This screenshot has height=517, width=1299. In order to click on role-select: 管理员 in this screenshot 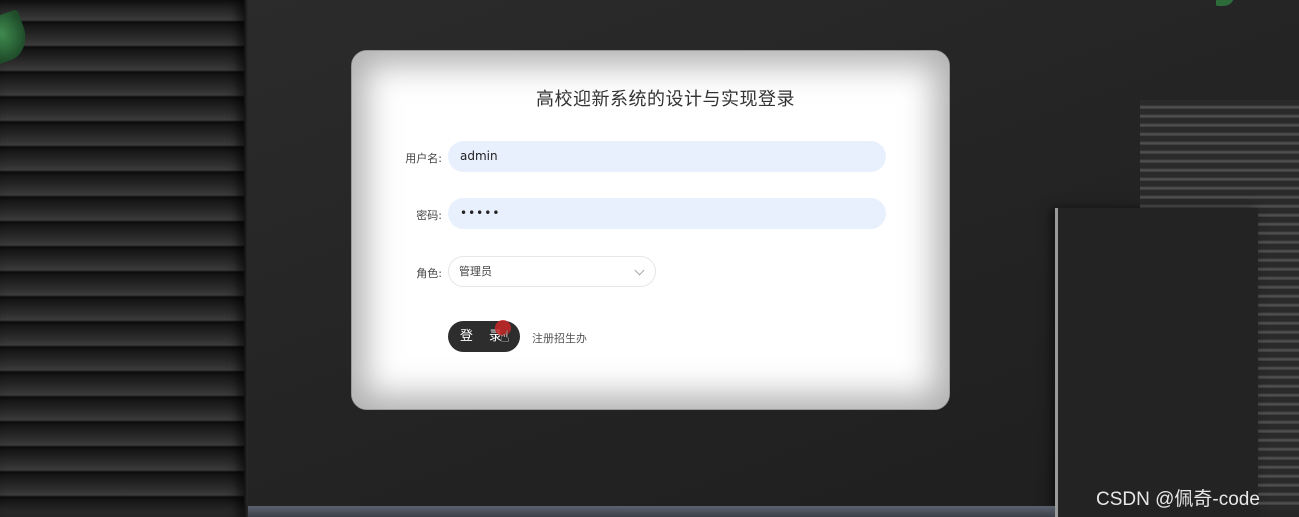, I will do `click(552, 271)`.